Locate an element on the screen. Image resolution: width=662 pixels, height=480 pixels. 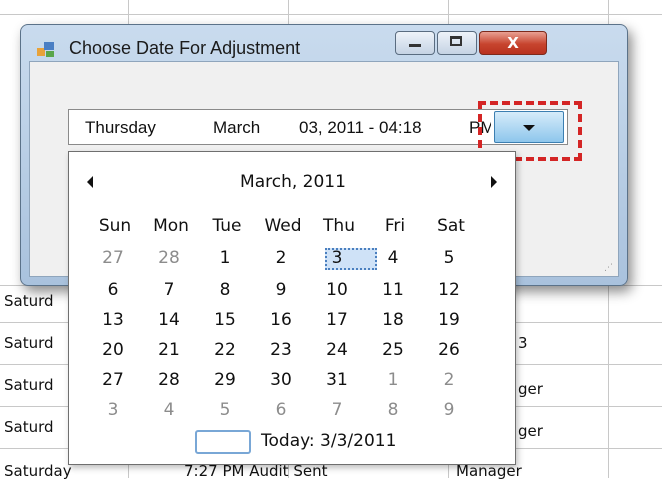
calendar-day: 19 is located at coordinates (449, 320).